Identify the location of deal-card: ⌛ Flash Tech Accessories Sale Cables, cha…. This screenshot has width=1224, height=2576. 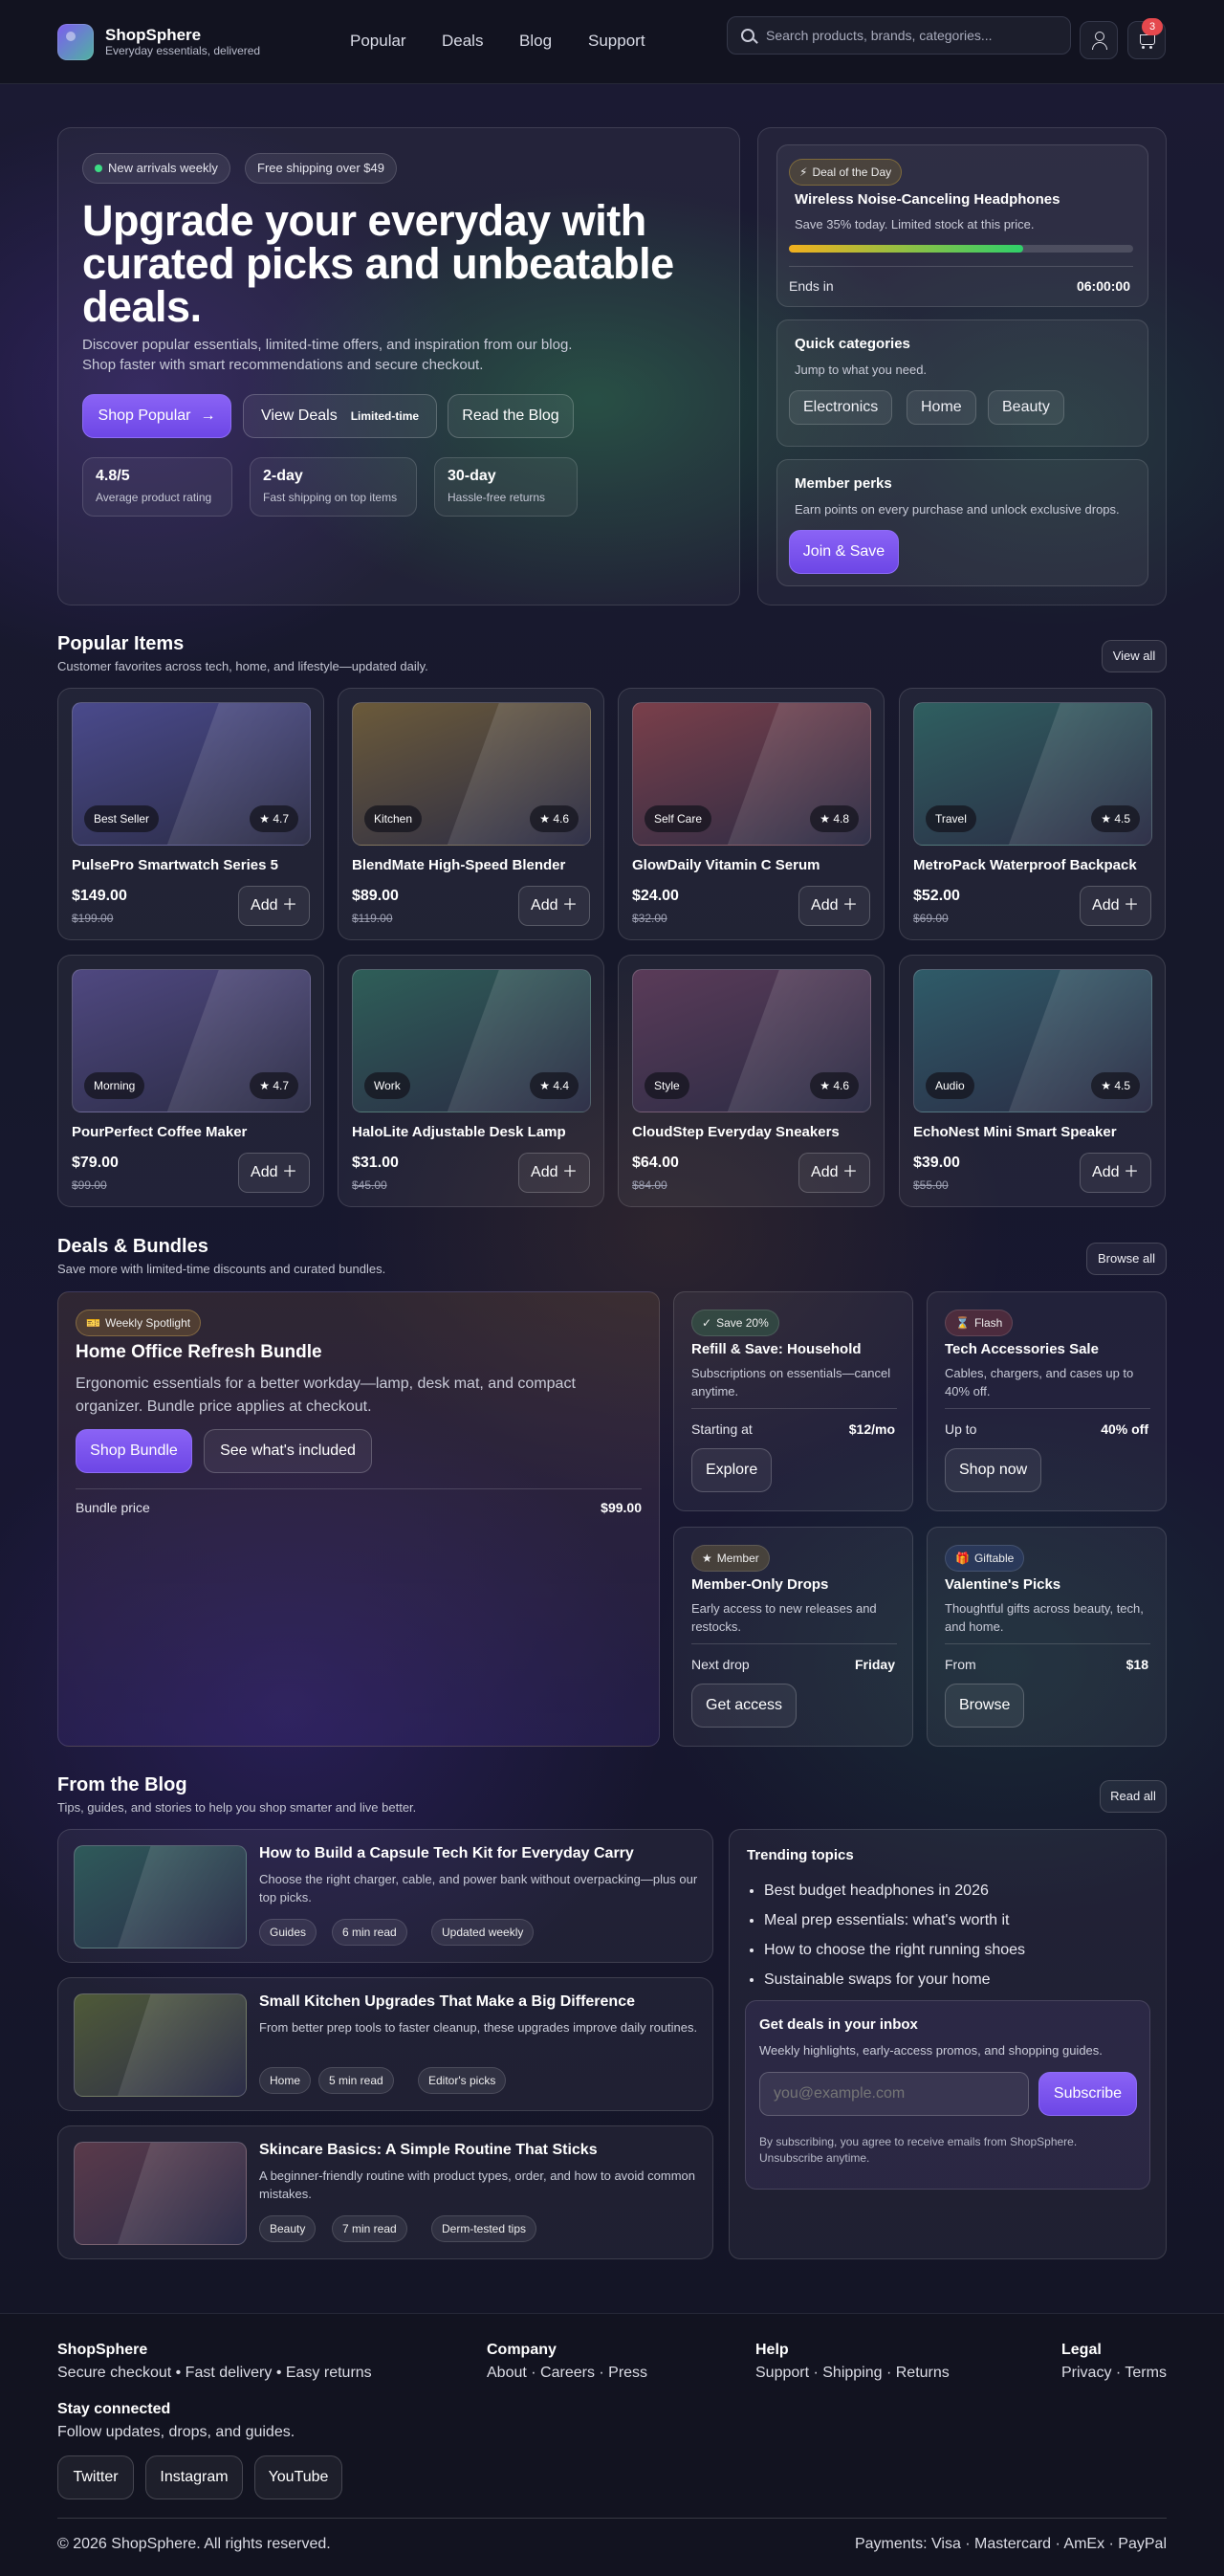
(1047, 1401).